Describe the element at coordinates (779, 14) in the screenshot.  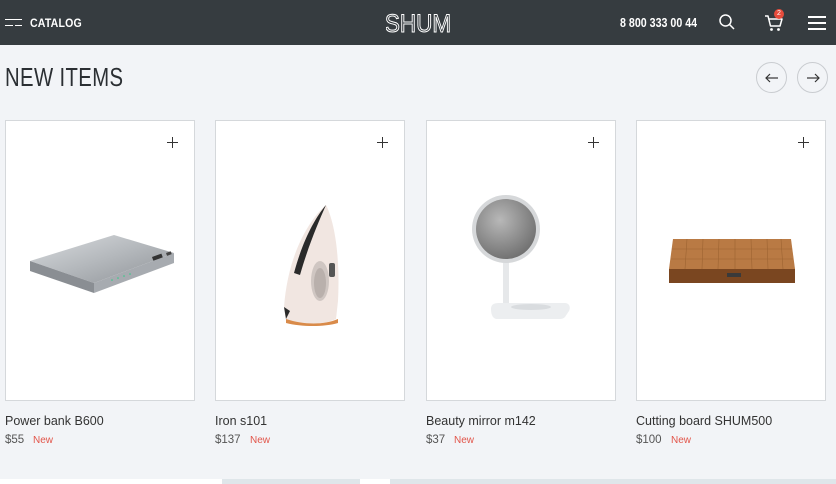
I see `cart-count-badge: 2` at that location.